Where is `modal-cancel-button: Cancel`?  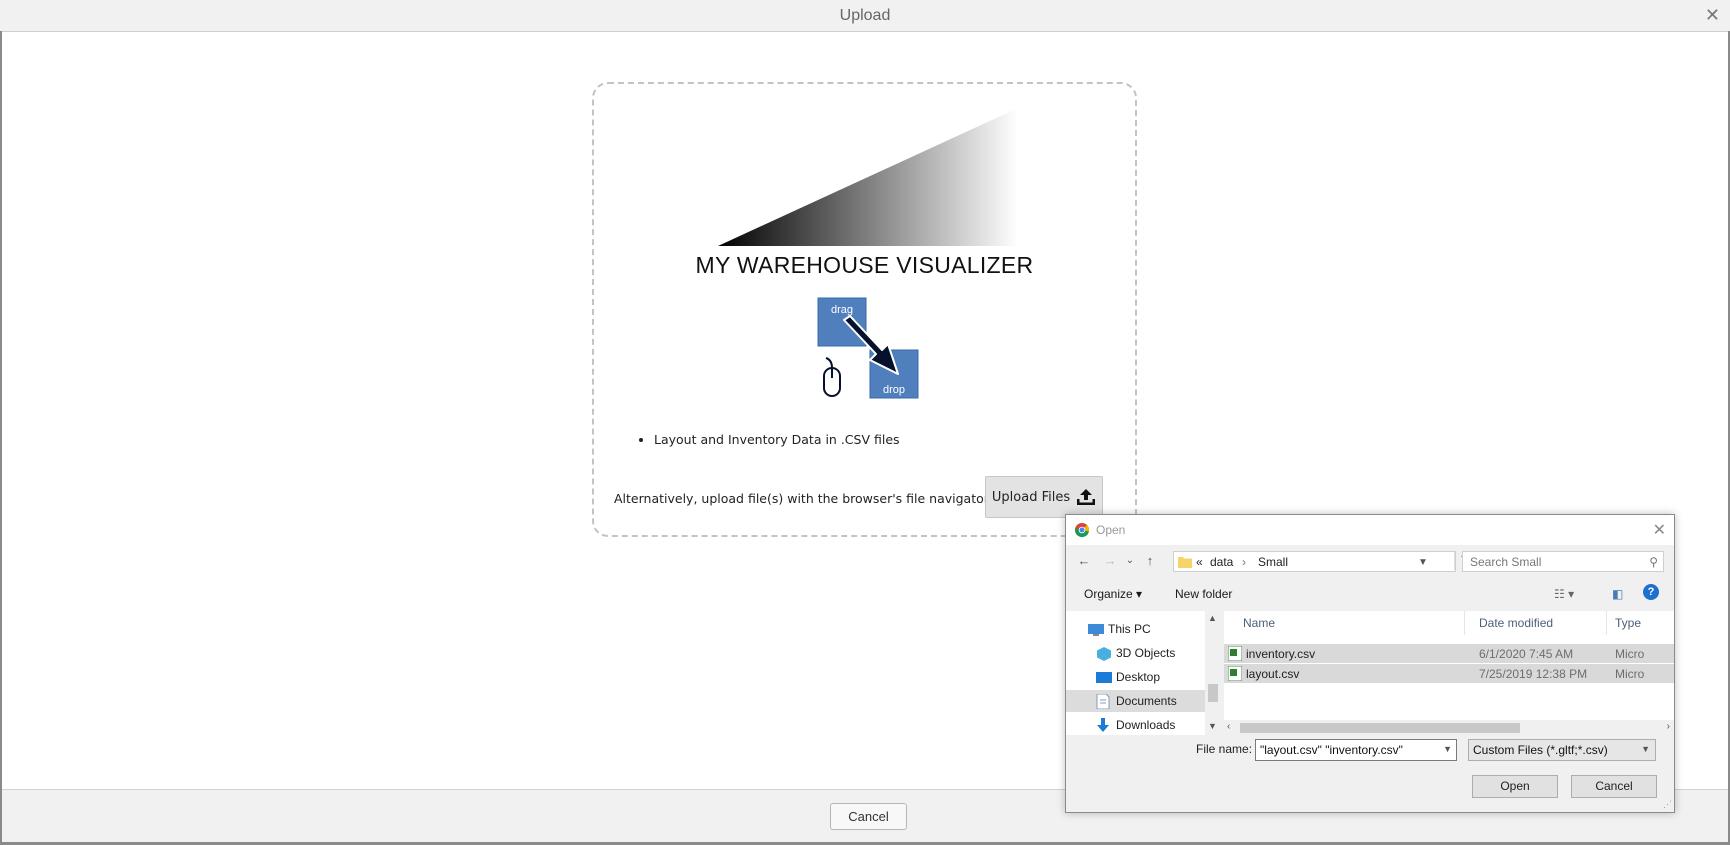 modal-cancel-button: Cancel is located at coordinates (868, 816).